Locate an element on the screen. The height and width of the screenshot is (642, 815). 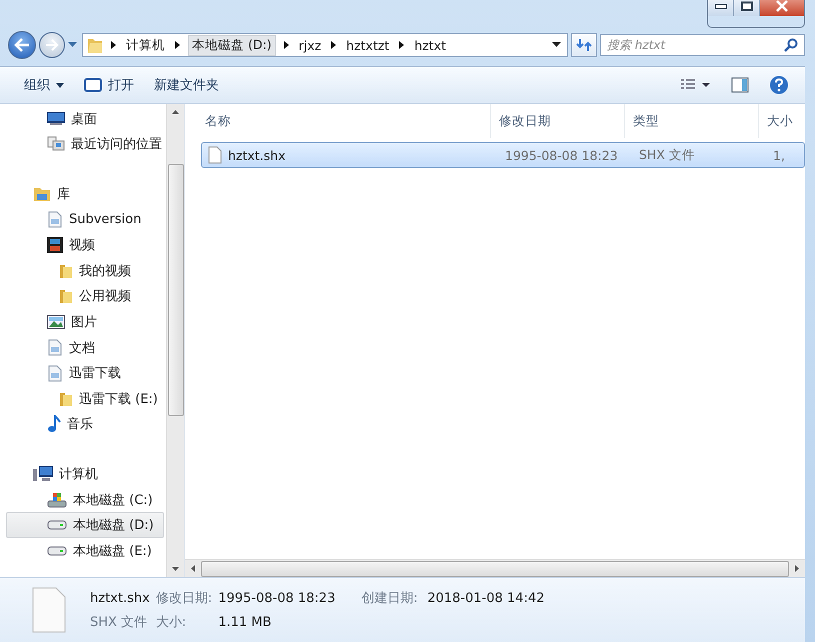
nav-item: 视频 is located at coordinates (85, 245).